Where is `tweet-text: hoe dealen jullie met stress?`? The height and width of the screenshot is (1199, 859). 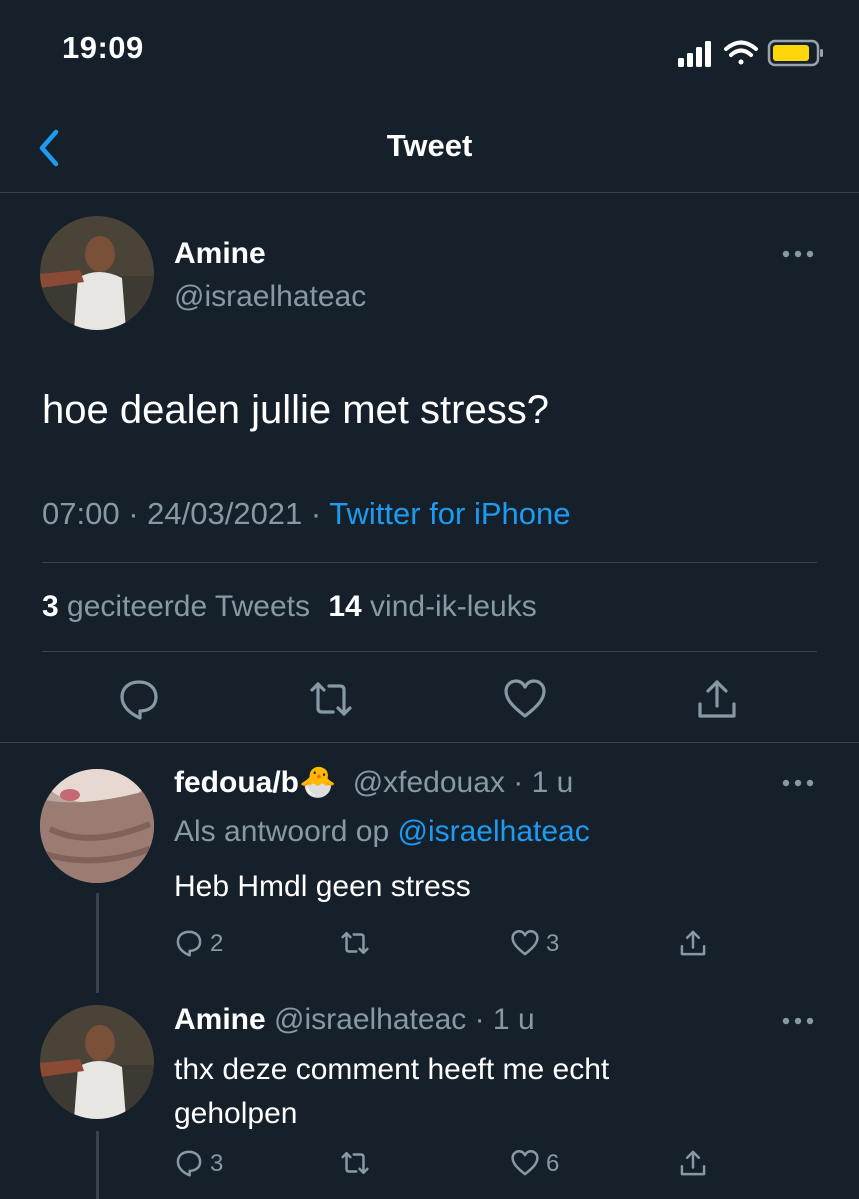 tweet-text: hoe dealen jullie met stress? is located at coordinates (295, 410).